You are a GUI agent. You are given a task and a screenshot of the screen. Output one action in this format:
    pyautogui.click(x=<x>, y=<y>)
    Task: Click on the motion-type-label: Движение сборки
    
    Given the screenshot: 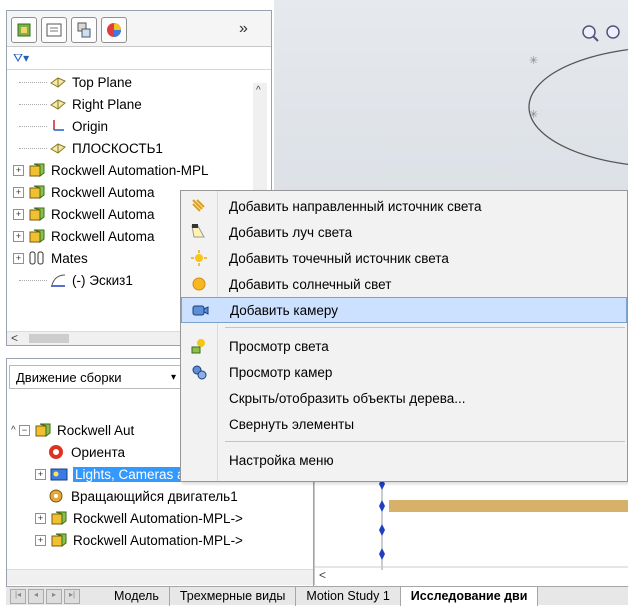 What is the action you would take?
    pyautogui.click(x=69, y=377)
    